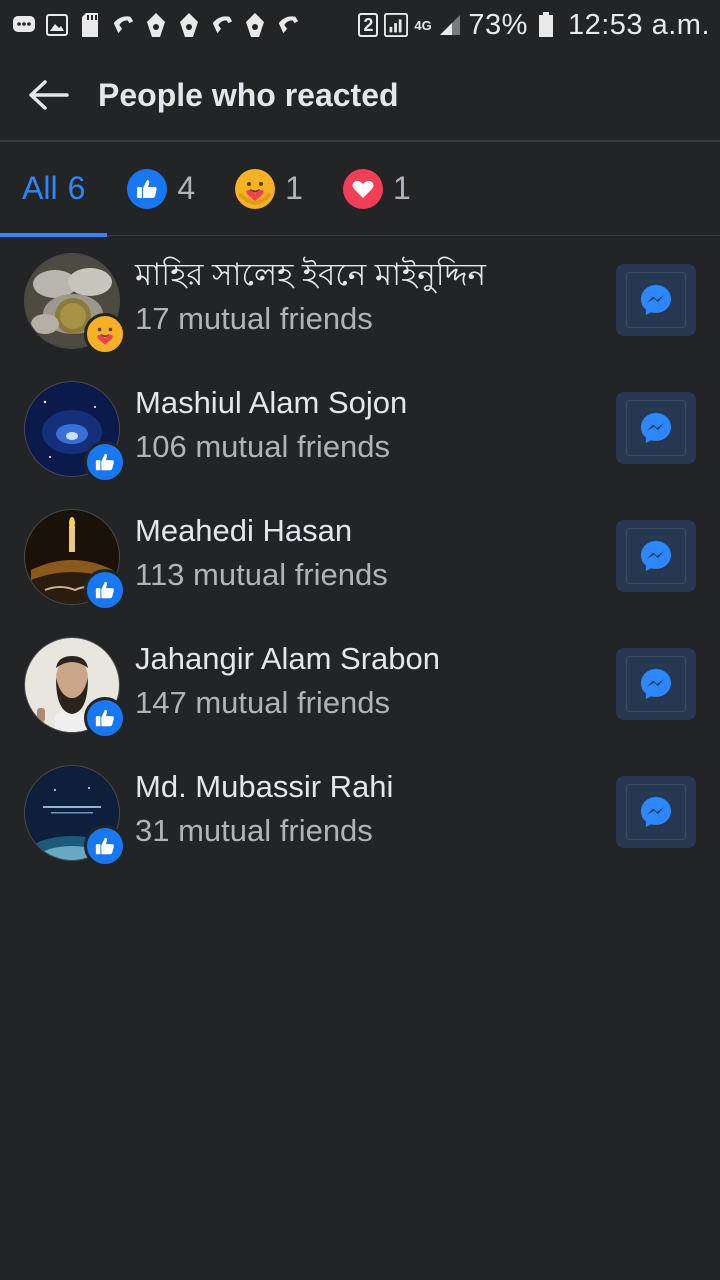 This screenshot has width=720, height=1280. I want to click on reaction-tabs: All 6 4 1 1, so click(360, 189).